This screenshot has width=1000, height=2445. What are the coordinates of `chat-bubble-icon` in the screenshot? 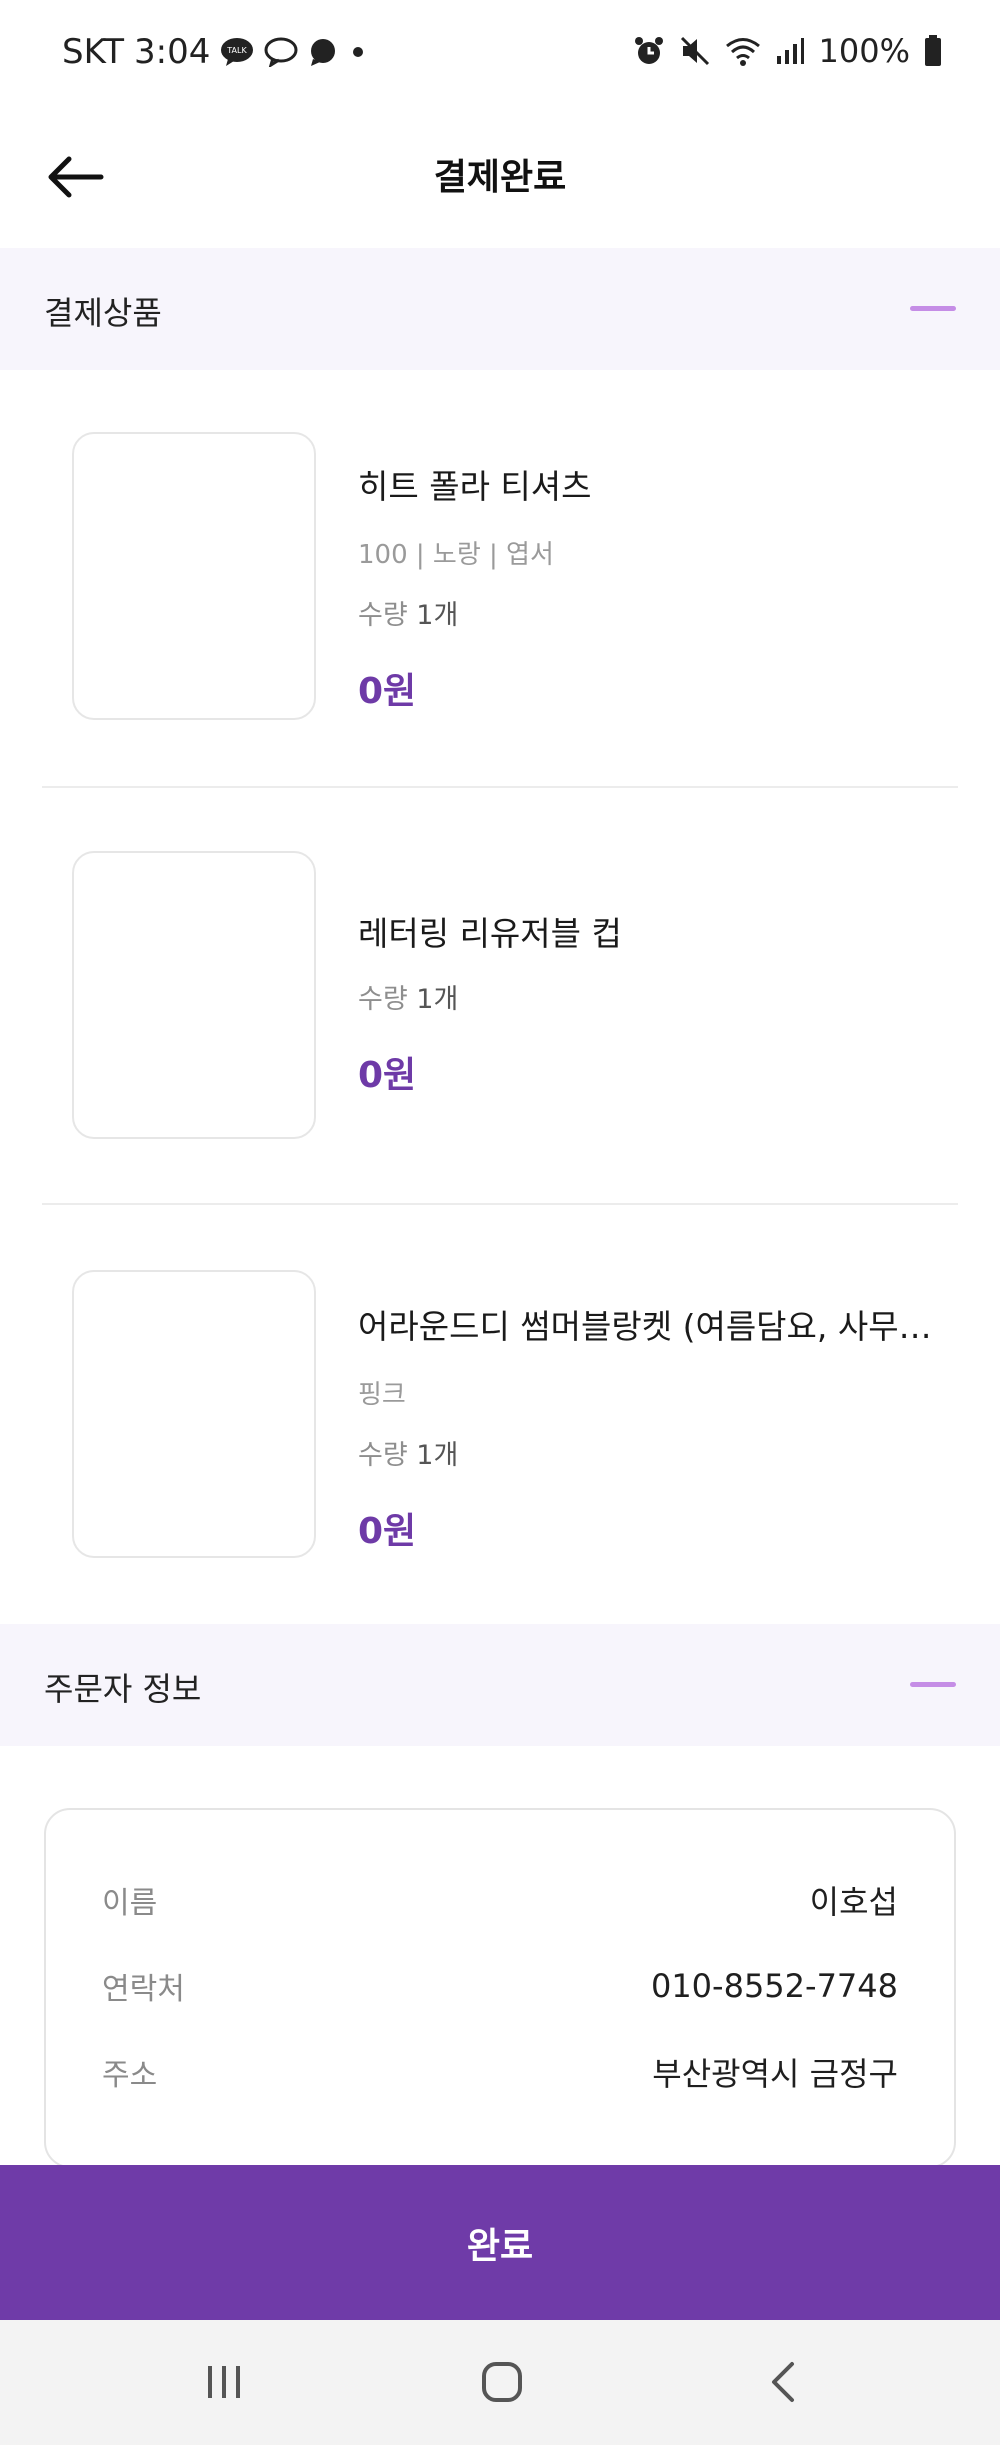 It's located at (281, 52).